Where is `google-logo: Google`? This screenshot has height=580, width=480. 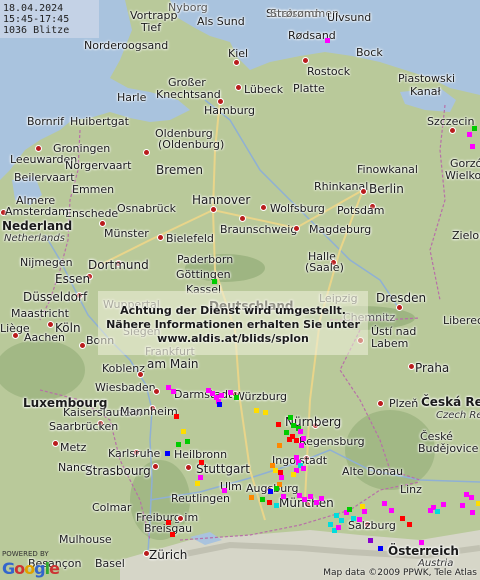
google-logo: Google is located at coordinates (31, 568).